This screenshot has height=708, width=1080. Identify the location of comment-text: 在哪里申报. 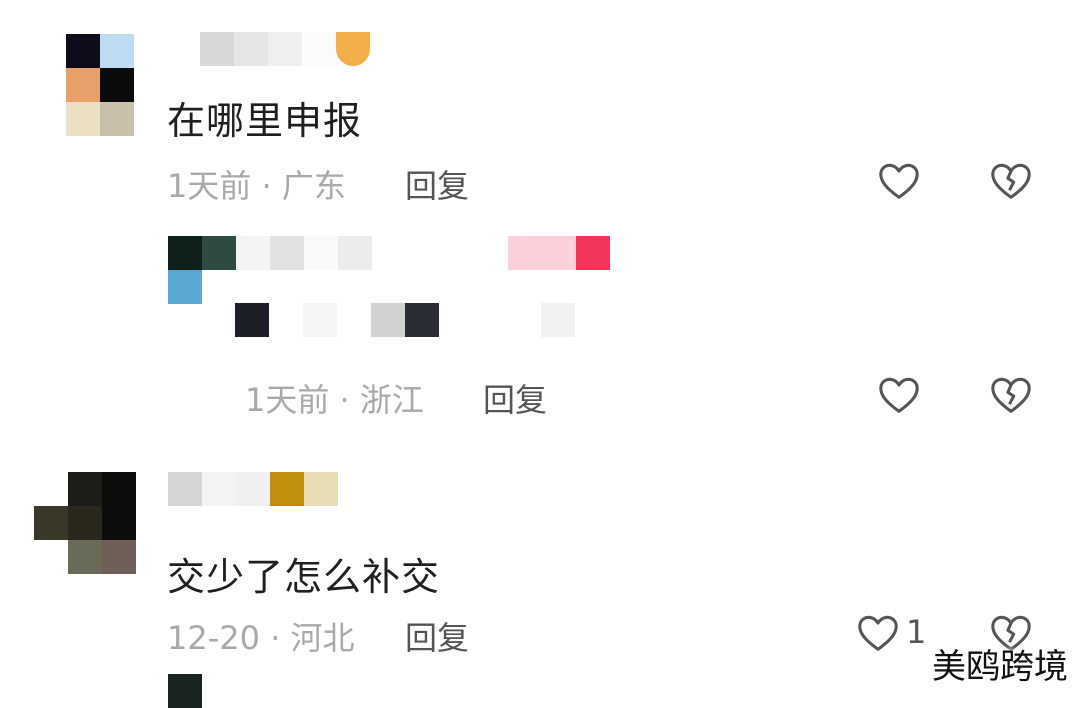
(265, 121).